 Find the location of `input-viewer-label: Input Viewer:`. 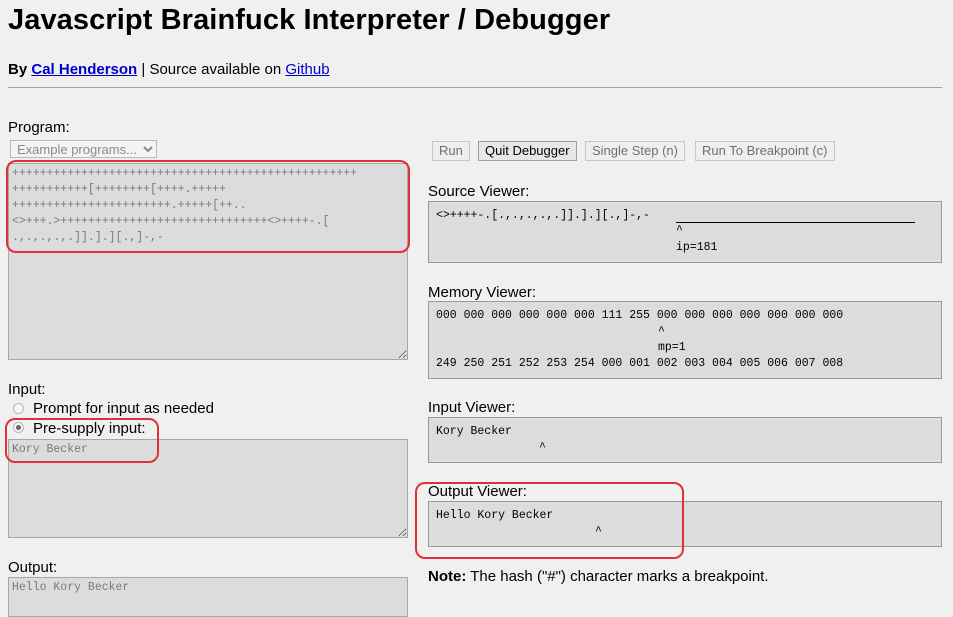

input-viewer-label: Input Viewer: is located at coordinates (472, 407).